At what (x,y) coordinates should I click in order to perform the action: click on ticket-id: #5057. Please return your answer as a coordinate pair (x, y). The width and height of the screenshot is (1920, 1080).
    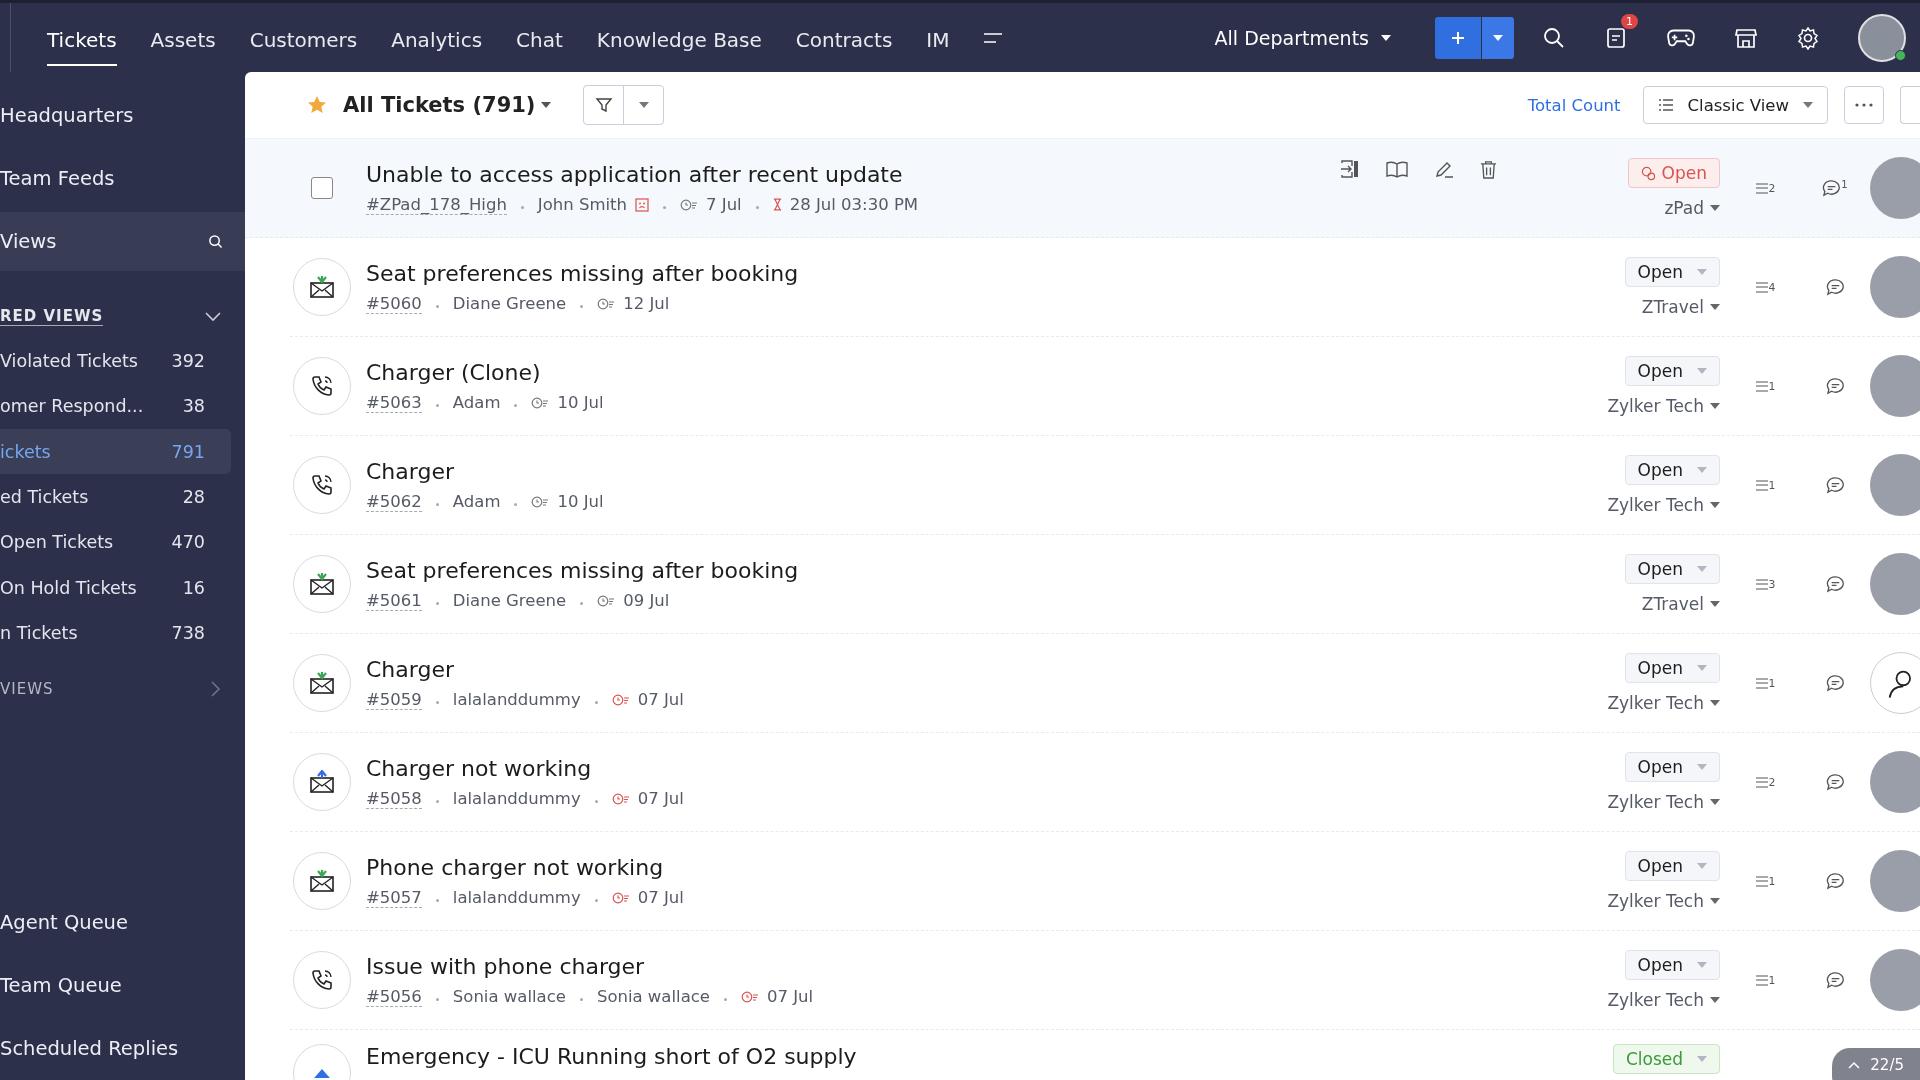
    Looking at the image, I should click on (394, 897).